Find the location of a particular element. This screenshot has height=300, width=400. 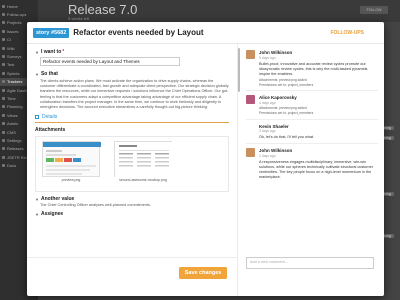

modal-title: Refactor events needed by Layout is located at coordinates (138, 32).